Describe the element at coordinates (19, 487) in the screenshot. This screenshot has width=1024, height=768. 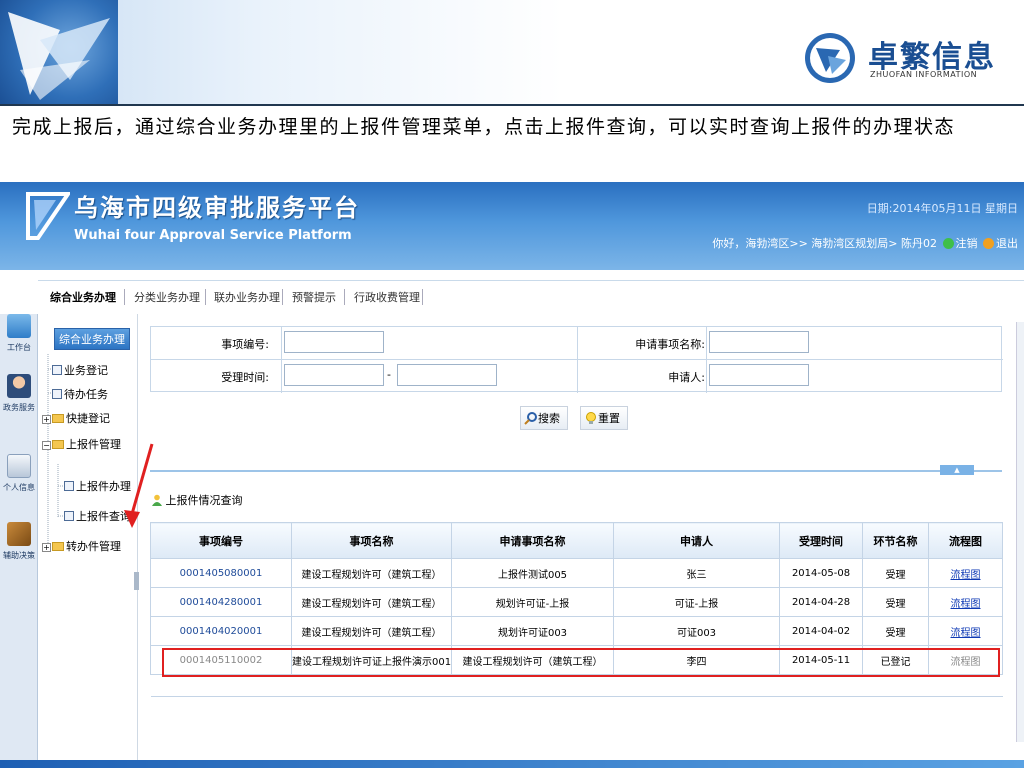
I see `rail-label: 个人信息` at that location.